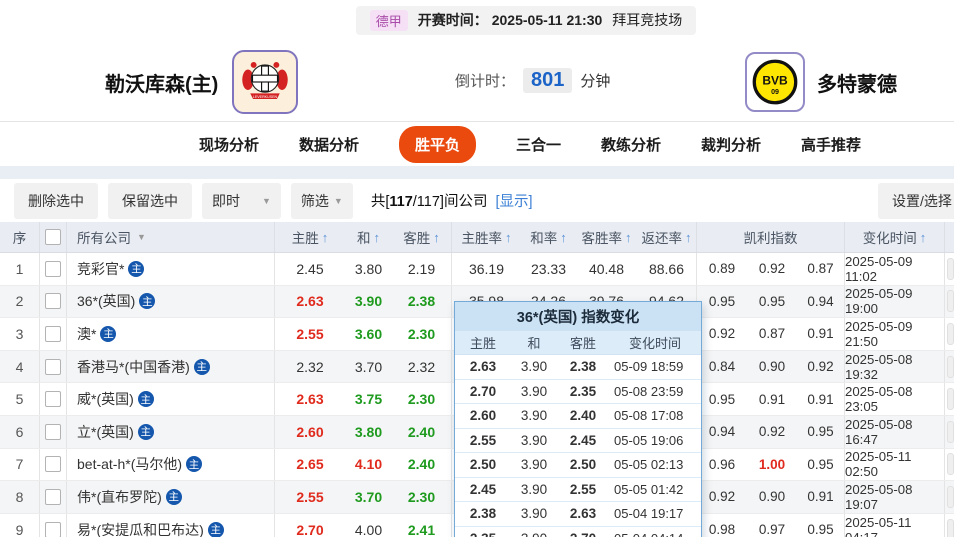  I want to click on chevron-down-icon: ▼, so click(266, 200).